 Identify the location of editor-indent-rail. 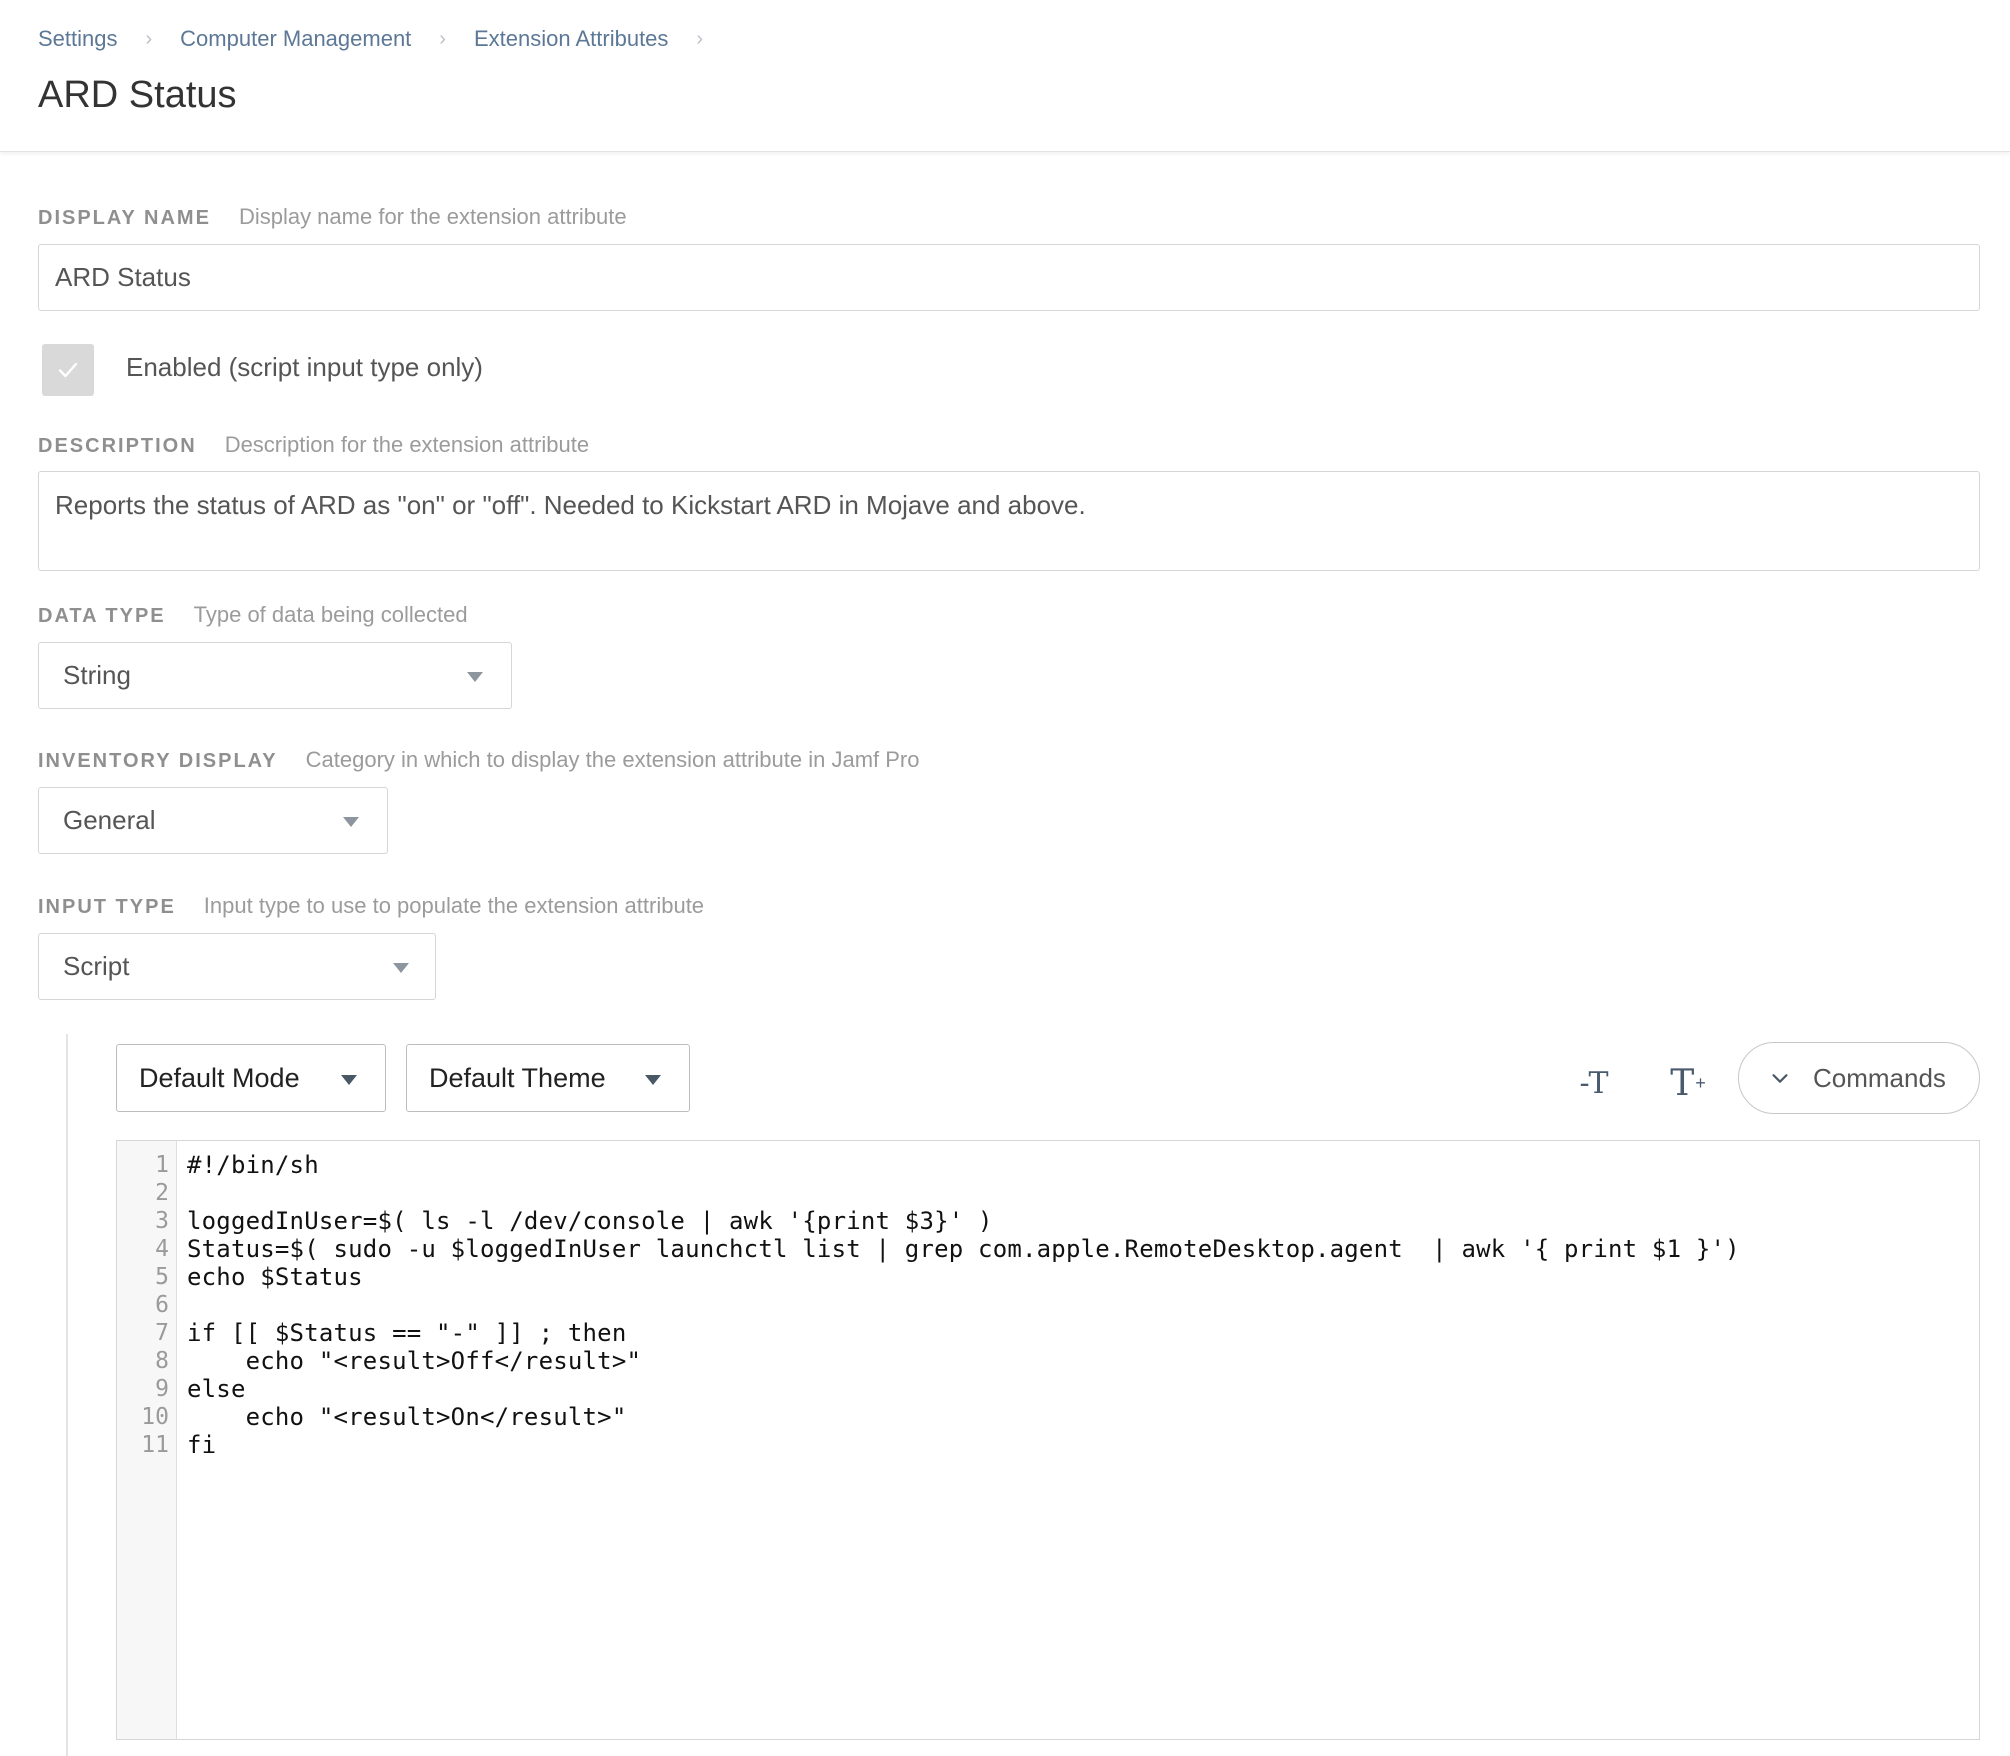
(67, 1395).